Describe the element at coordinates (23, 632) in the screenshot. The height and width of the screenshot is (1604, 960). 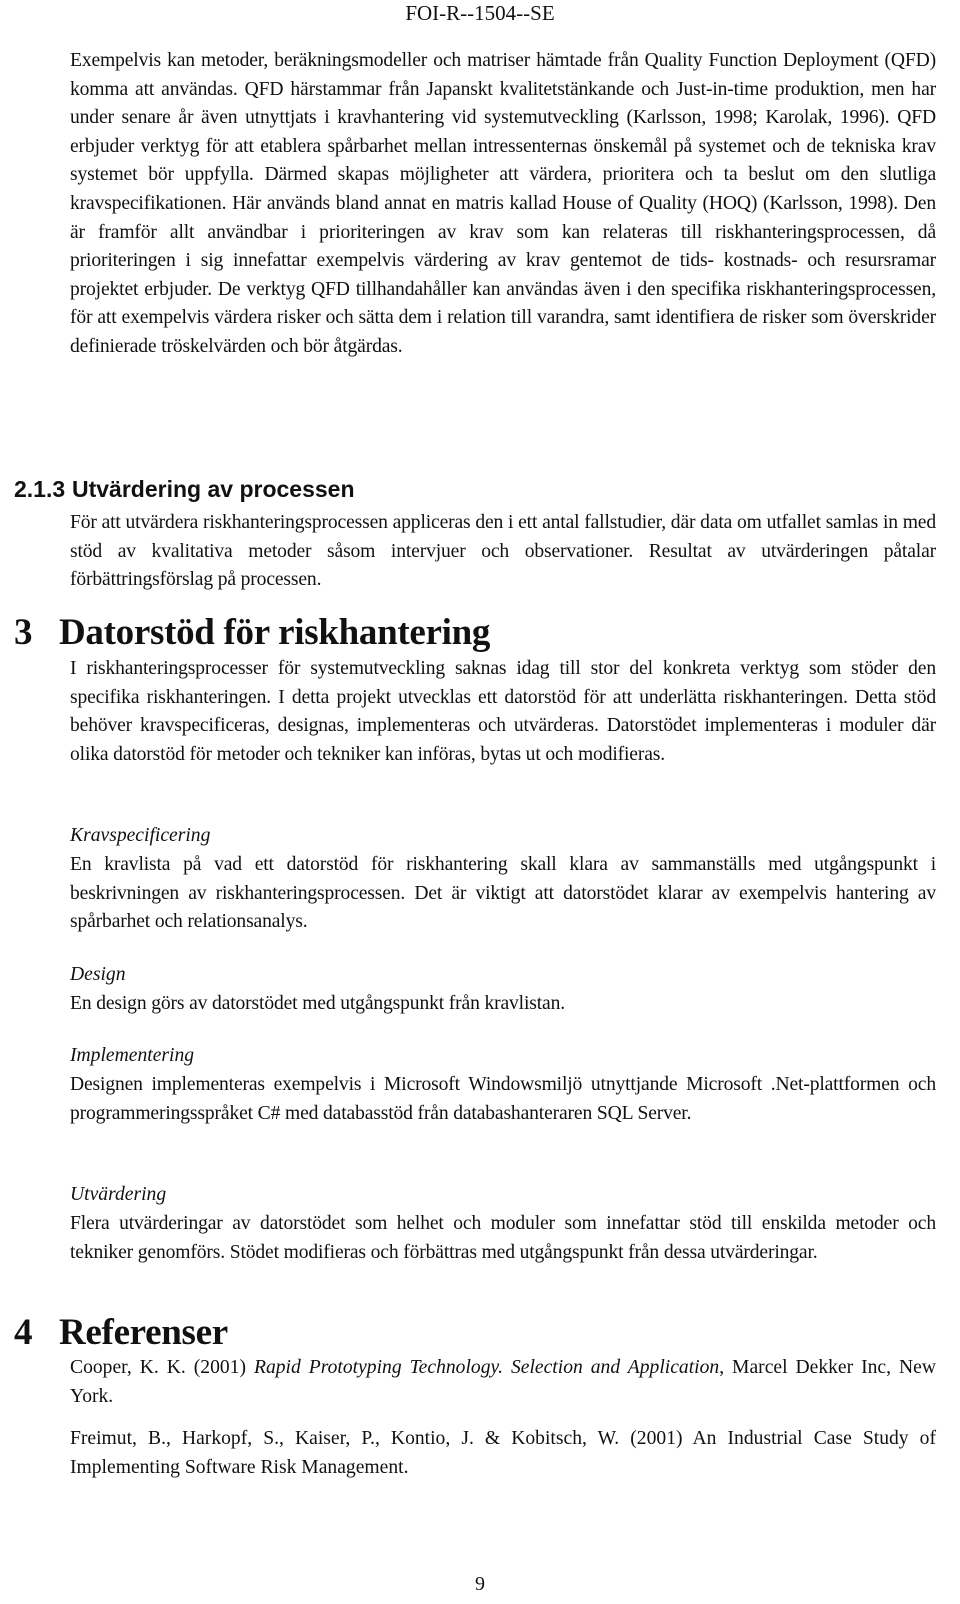
I see `section-number: 3` at that location.